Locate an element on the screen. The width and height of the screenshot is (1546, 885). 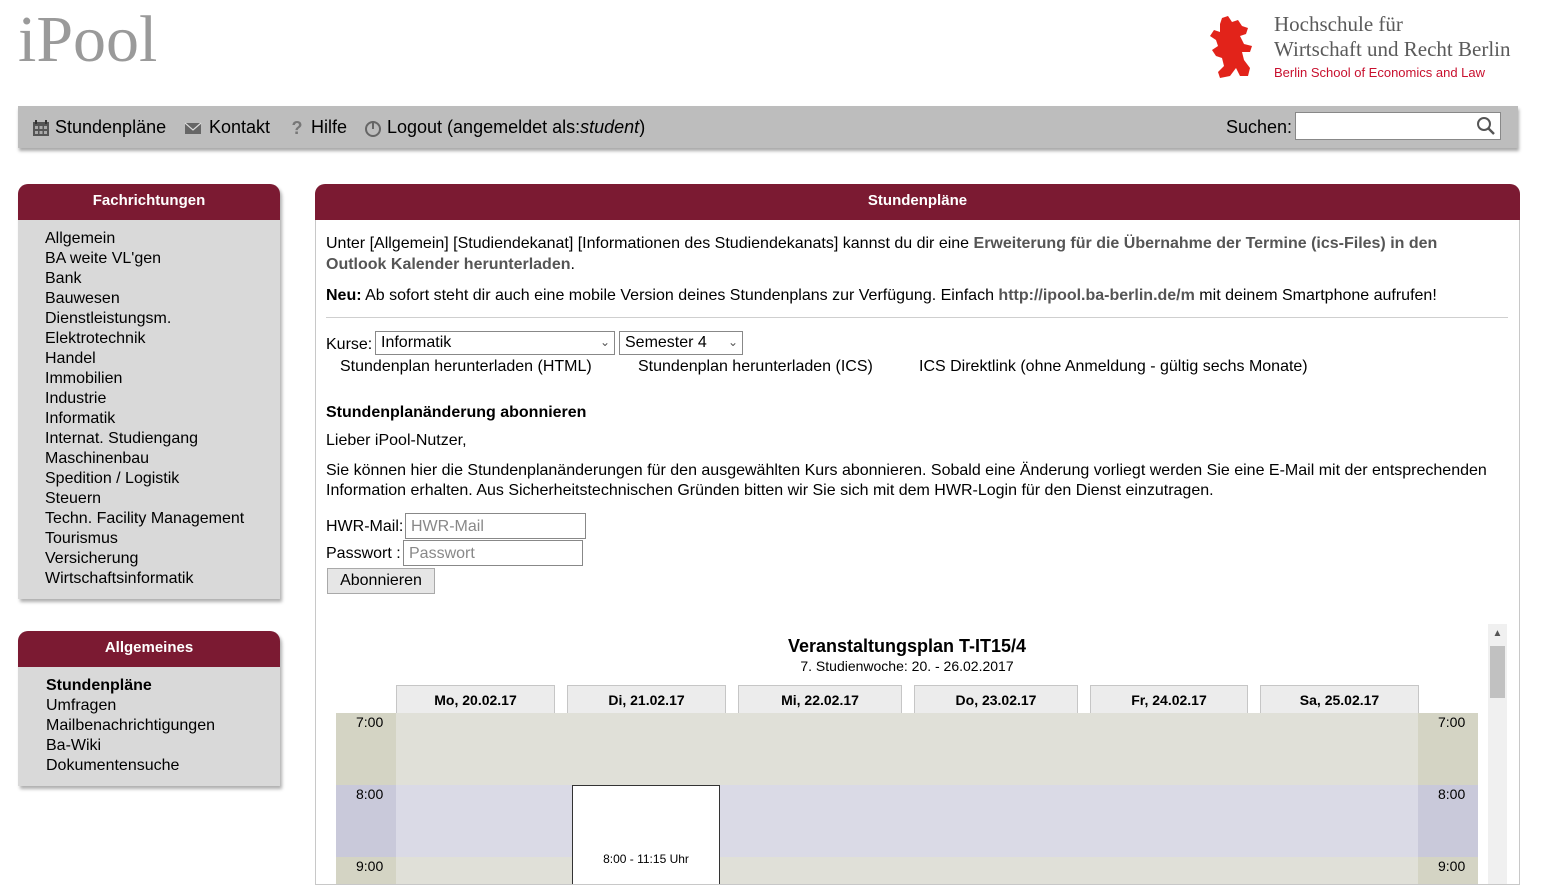
day-header: Fr, 24.02.17 is located at coordinates (1169, 699).